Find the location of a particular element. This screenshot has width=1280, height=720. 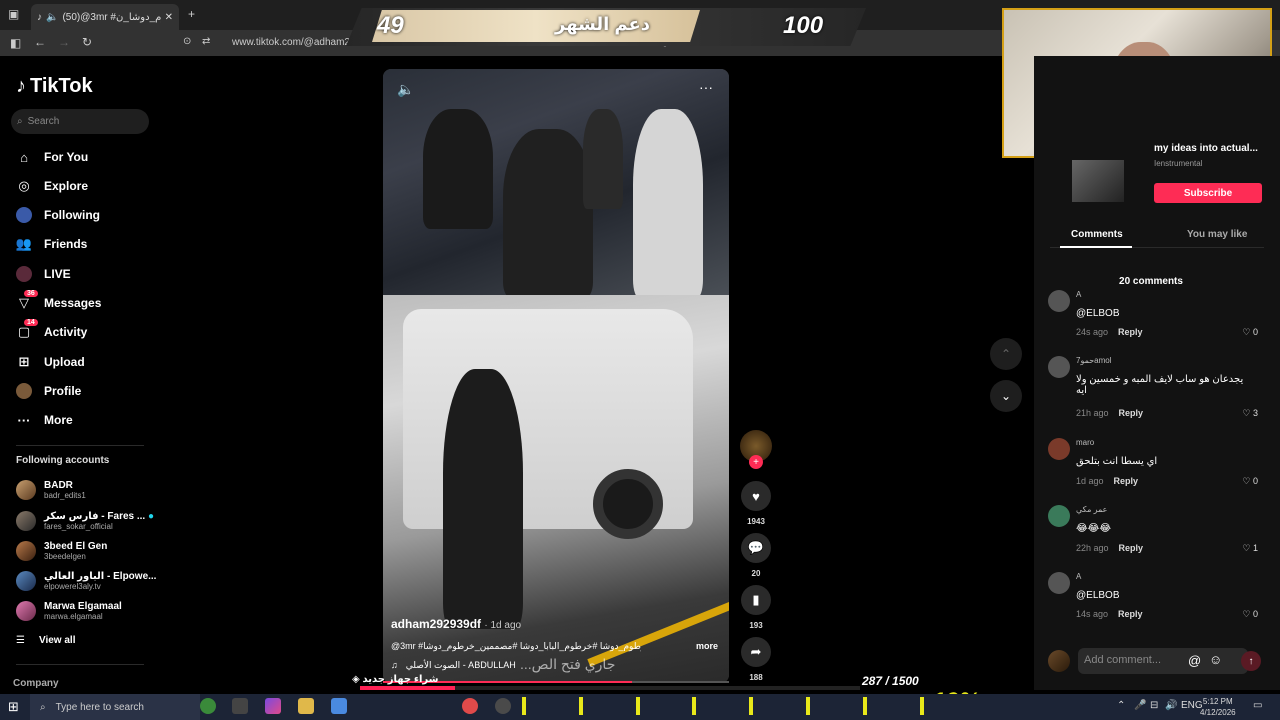

weather-icon is located at coordinates (208, 706).